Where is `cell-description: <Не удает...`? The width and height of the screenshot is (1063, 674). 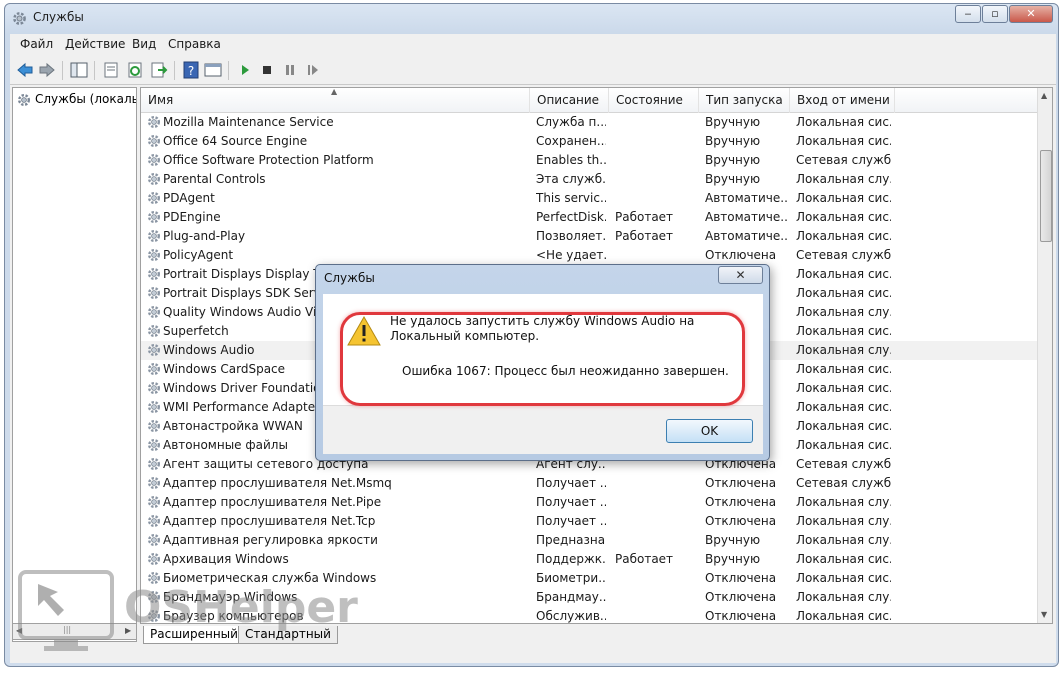 cell-description: <Не удает... is located at coordinates (571, 255).